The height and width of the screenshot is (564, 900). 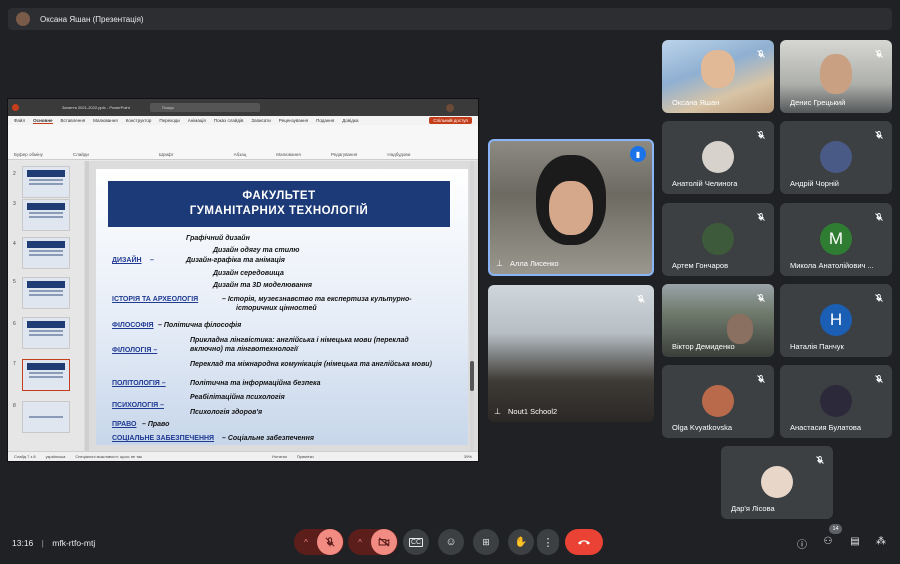 What do you see at coordinates (14, 364) in the screenshot?
I see `thumb-number: 7` at bounding box center [14, 364].